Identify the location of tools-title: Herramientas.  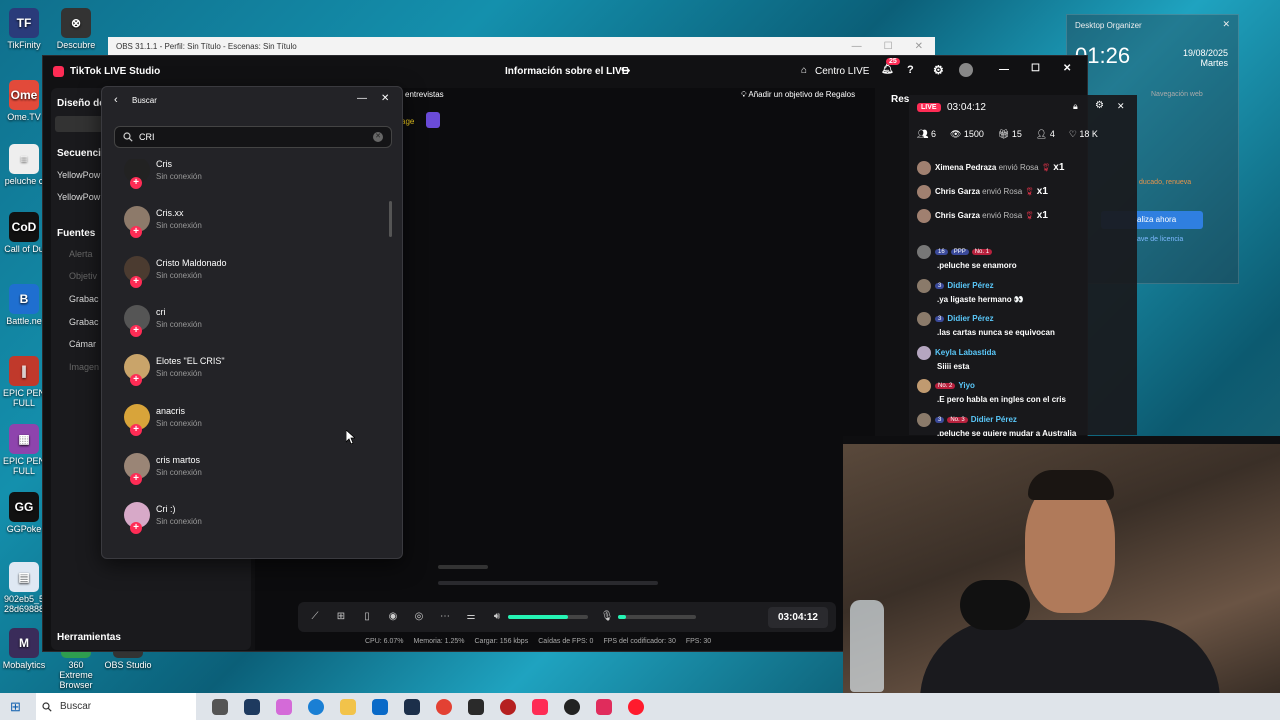
(89, 637).